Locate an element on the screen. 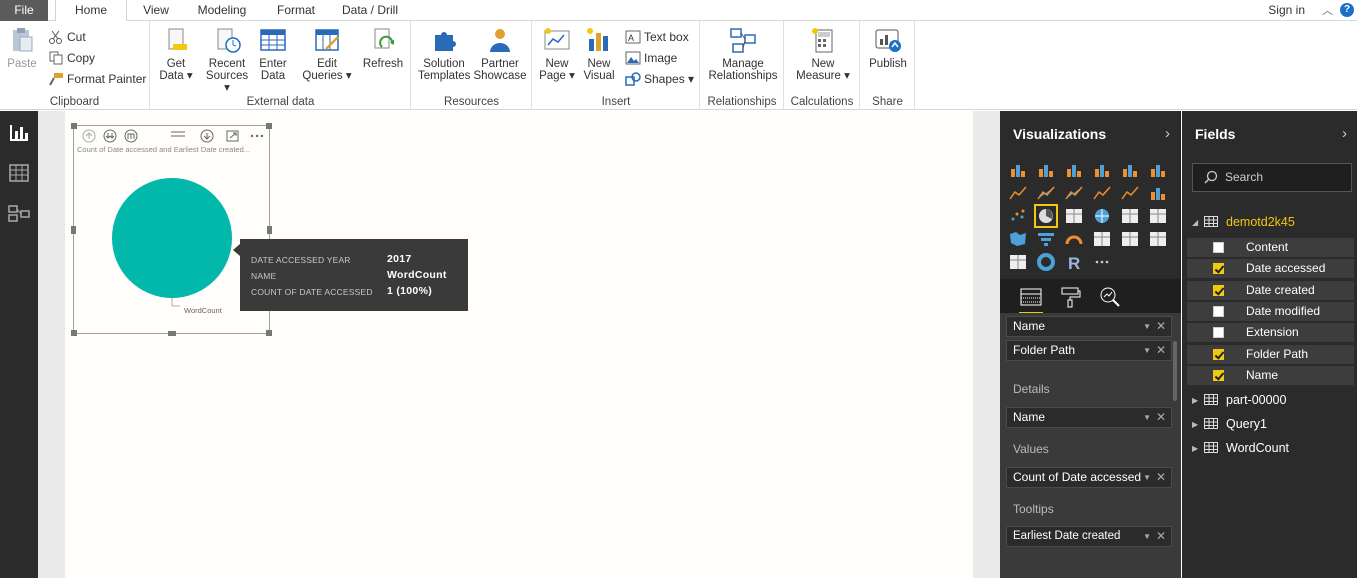 Image resolution: width=1357 pixels, height=578 pixels. shapes-button: Shapes ▾ is located at coordinates (659, 79).